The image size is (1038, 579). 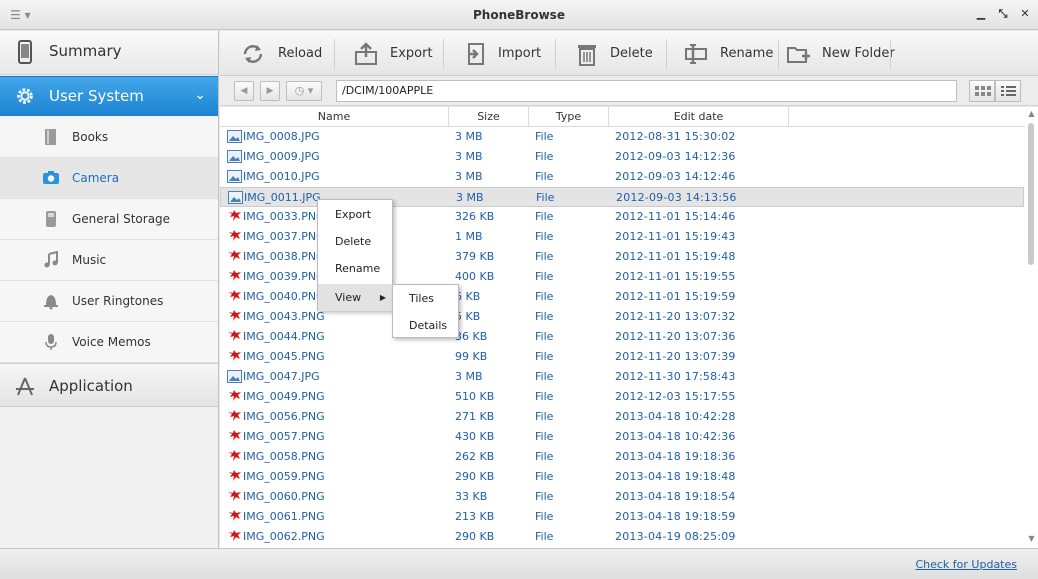 I want to click on forward-button: ▶, so click(x=270, y=91).